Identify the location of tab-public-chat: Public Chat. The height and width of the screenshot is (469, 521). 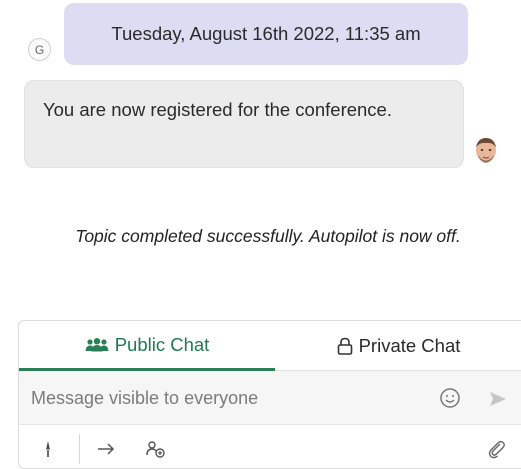
(147, 346).